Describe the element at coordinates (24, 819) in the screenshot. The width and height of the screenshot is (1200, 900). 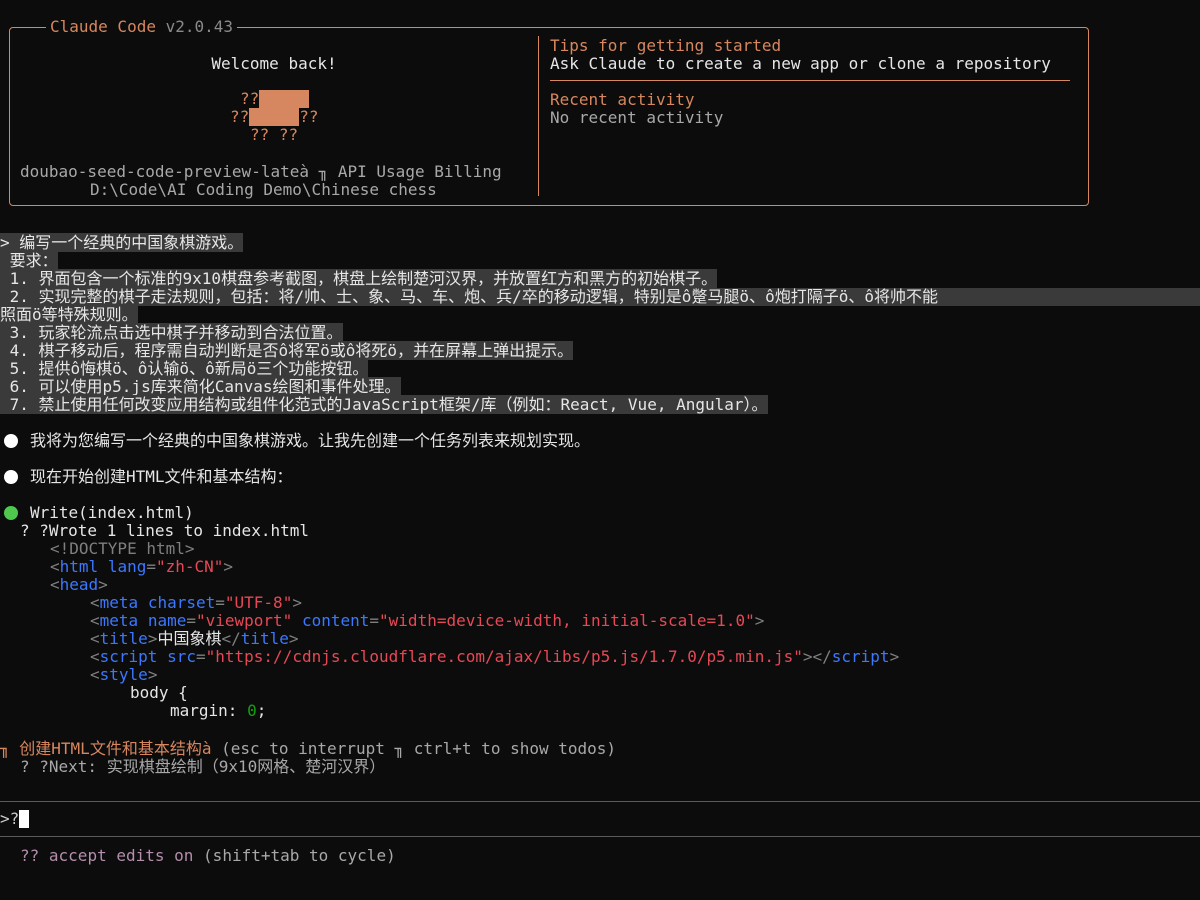
I see `text-cursor` at that location.